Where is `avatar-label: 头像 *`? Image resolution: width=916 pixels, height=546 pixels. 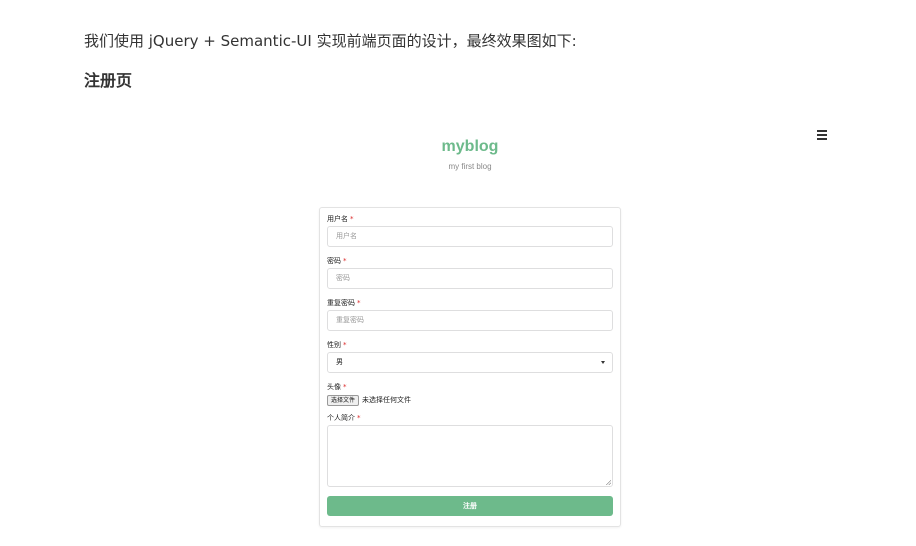
avatar-label: 头像 * is located at coordinates (337, 387).